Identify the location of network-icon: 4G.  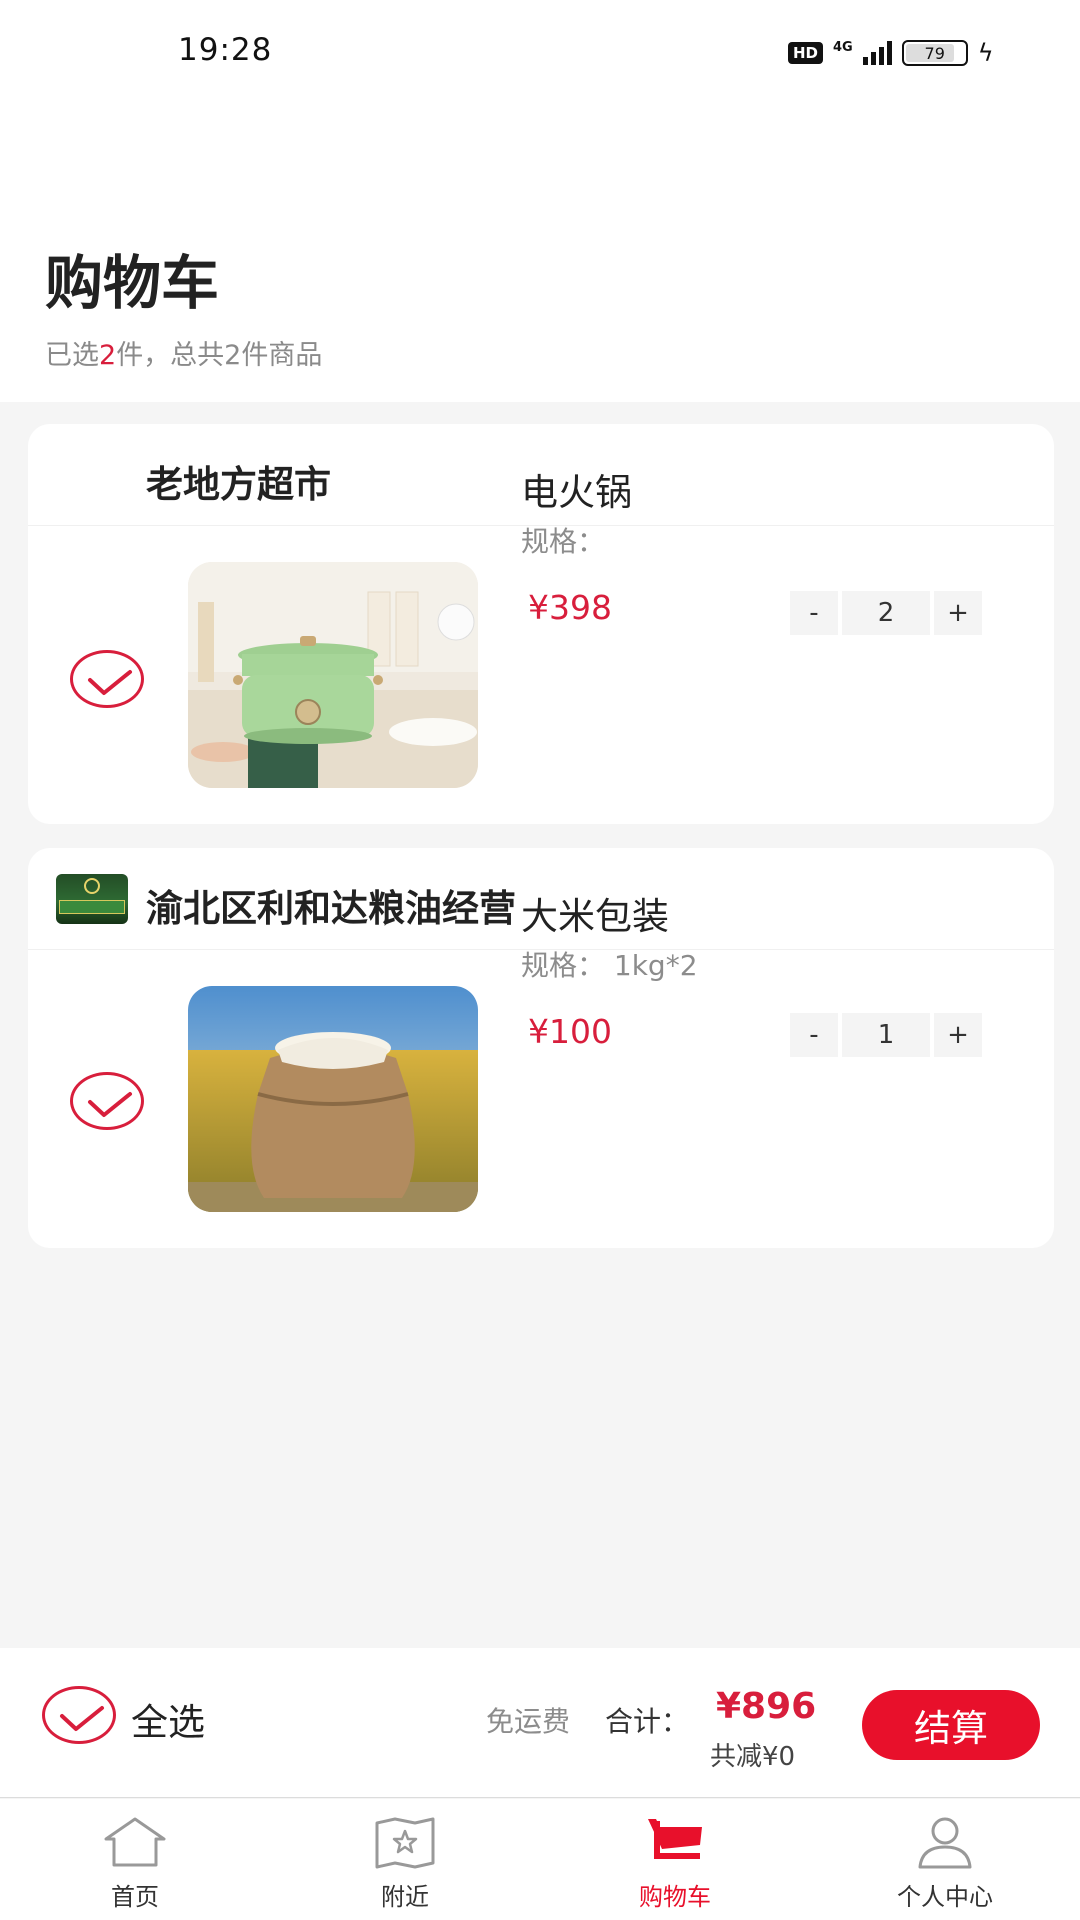
(843, 47).